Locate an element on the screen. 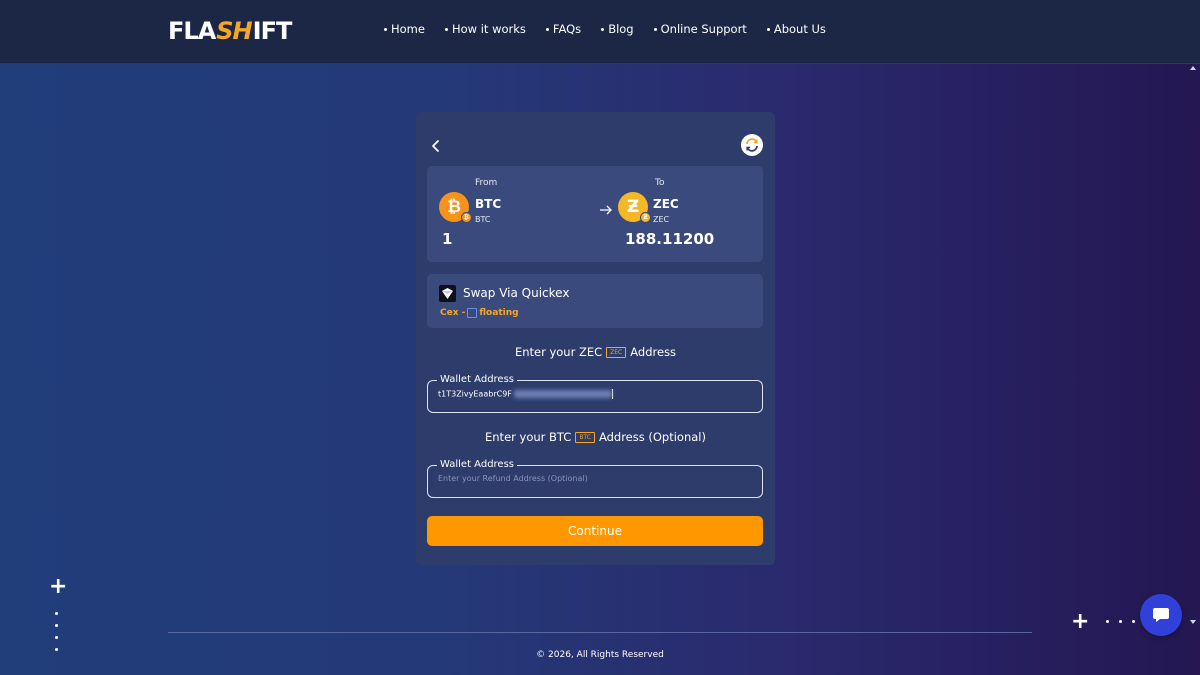  arrow-right-icon is located at coordinates (606, 210).